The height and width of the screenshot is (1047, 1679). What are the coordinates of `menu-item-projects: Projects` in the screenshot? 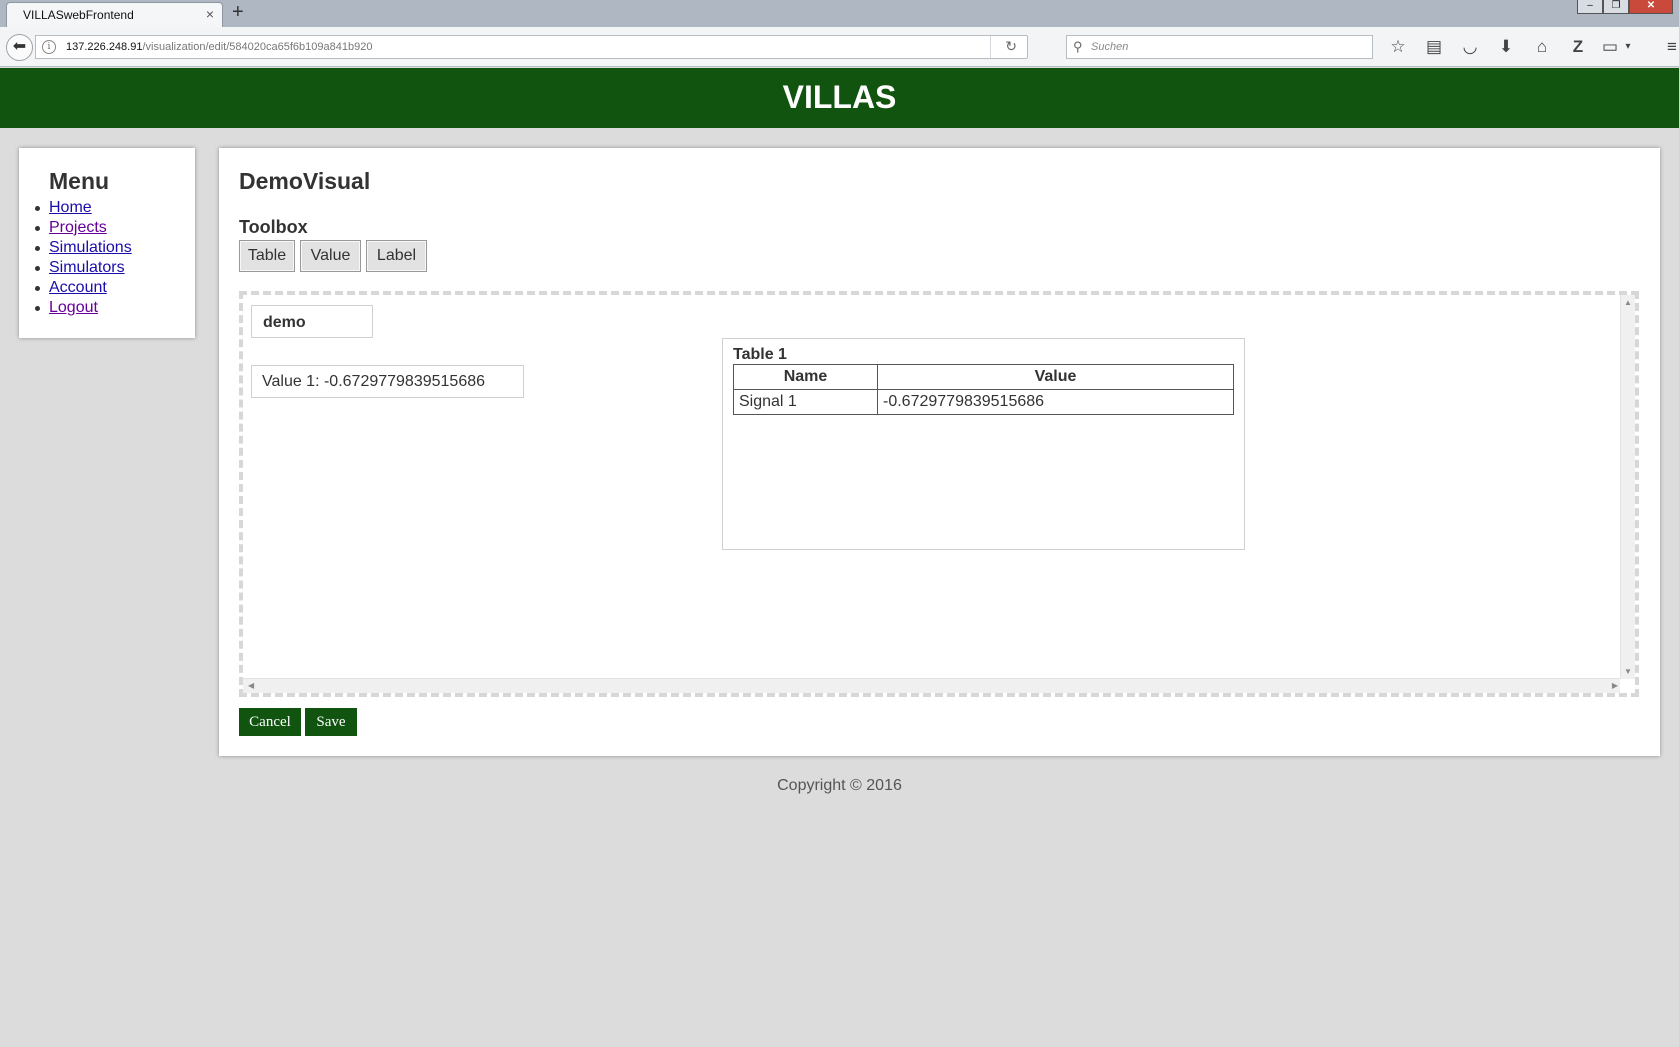 It's located at (83, 228).